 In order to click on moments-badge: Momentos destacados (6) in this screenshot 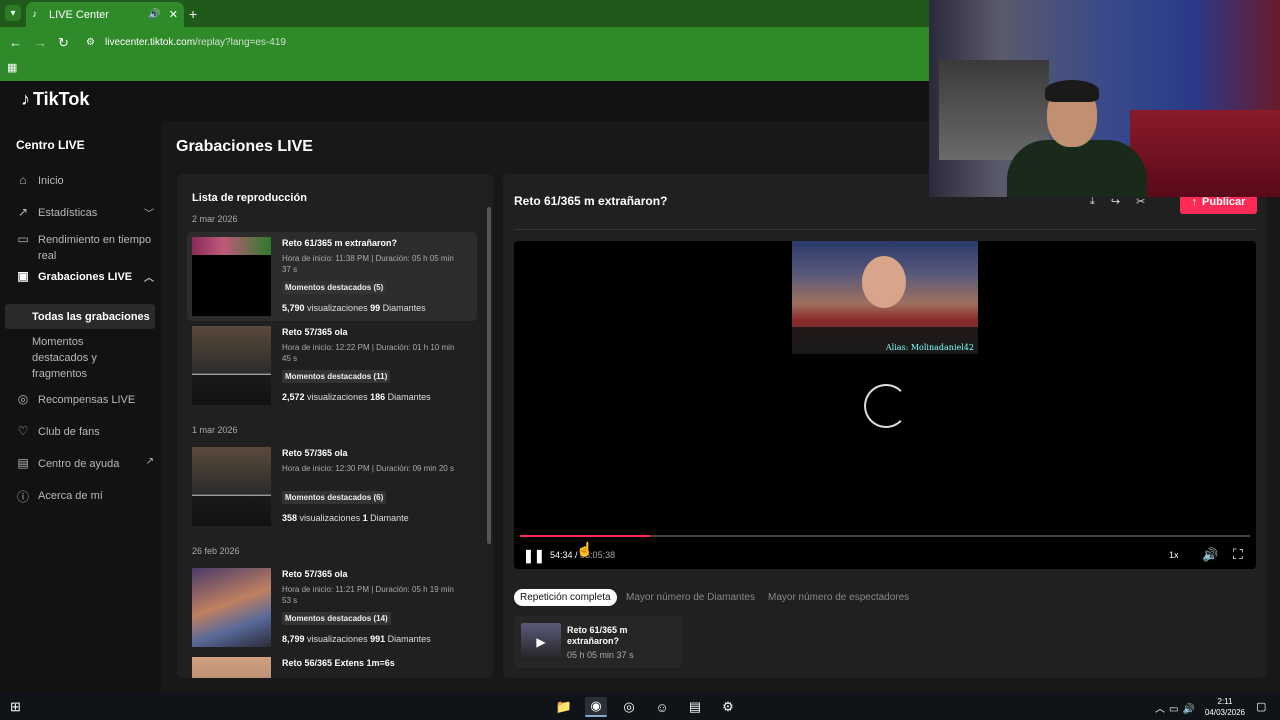, I will do `click(334, 497)`.